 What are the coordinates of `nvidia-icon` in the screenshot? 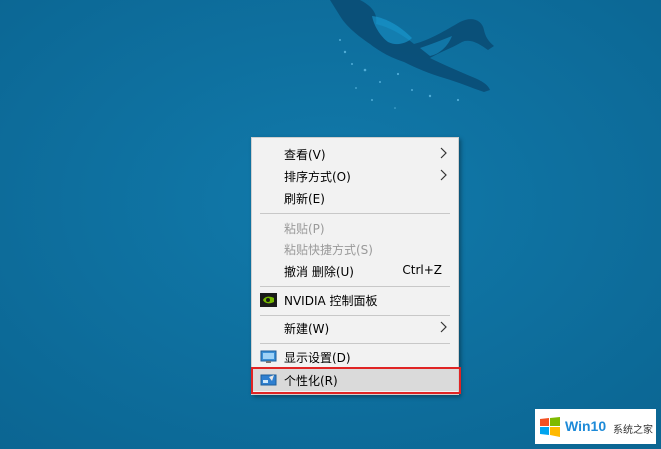 It's located at (268, 300).